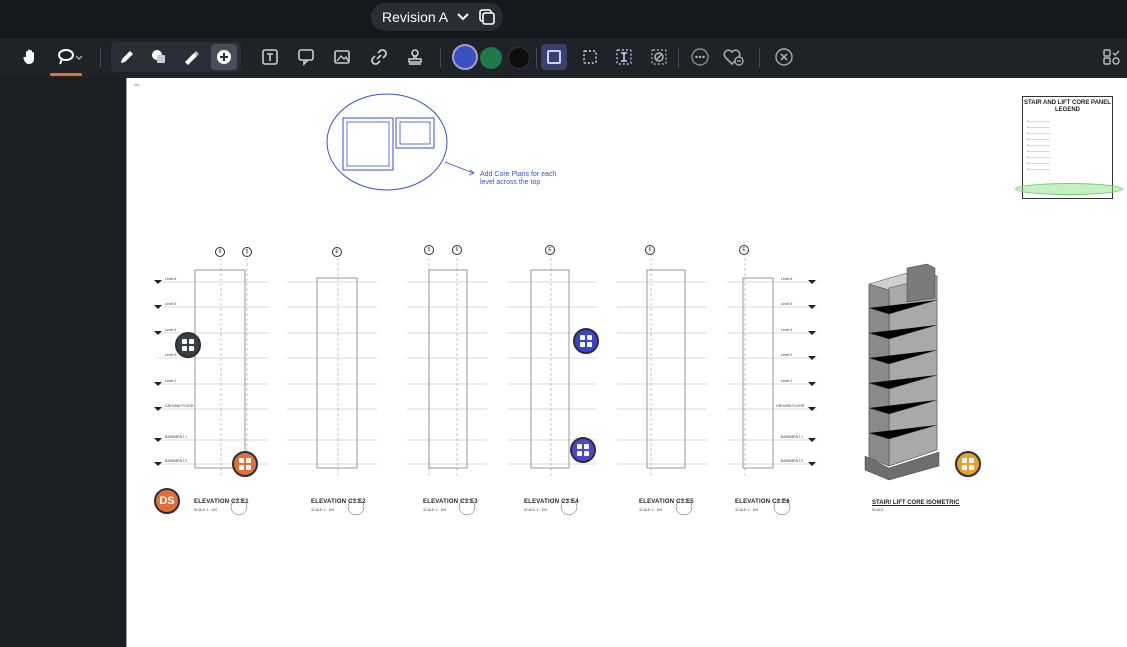 The width and height of the screenshot is (1127, 647). I want to click on elevation-label: ELEVATION C3.E3, so click(450, 502).